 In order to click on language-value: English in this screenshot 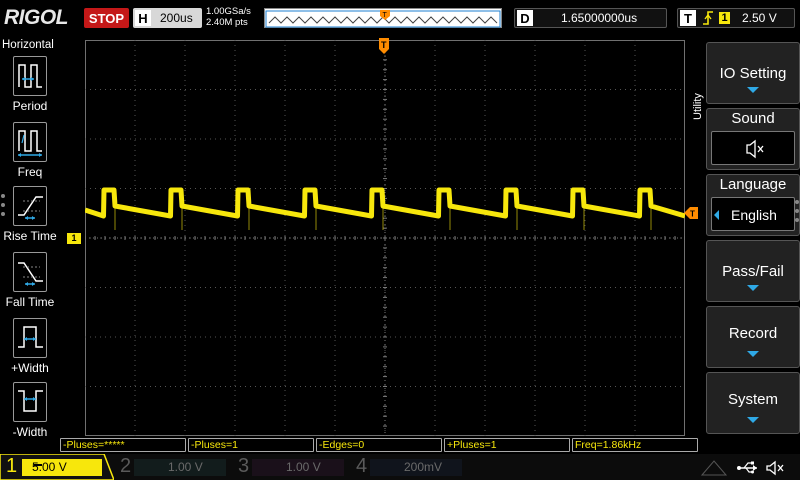, I will do `click(754, 215)`.